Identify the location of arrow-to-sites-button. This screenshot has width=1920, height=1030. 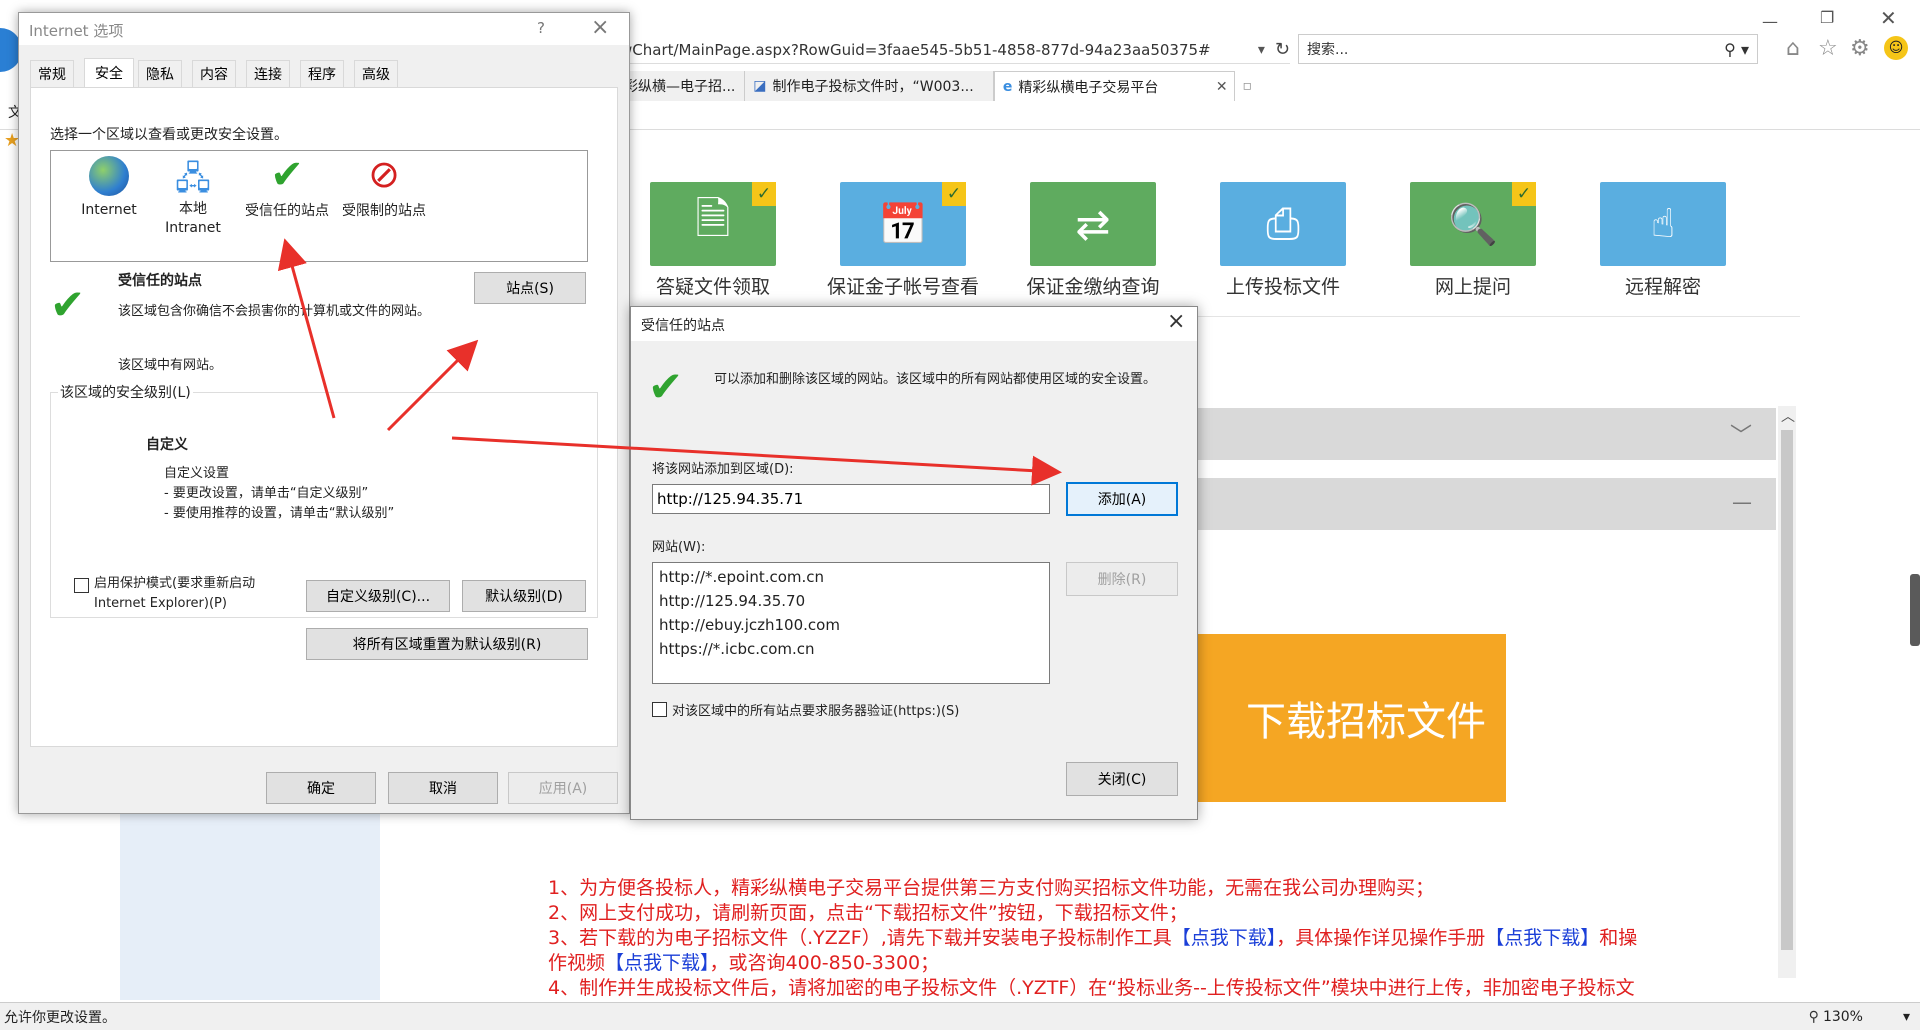
(432, 385).